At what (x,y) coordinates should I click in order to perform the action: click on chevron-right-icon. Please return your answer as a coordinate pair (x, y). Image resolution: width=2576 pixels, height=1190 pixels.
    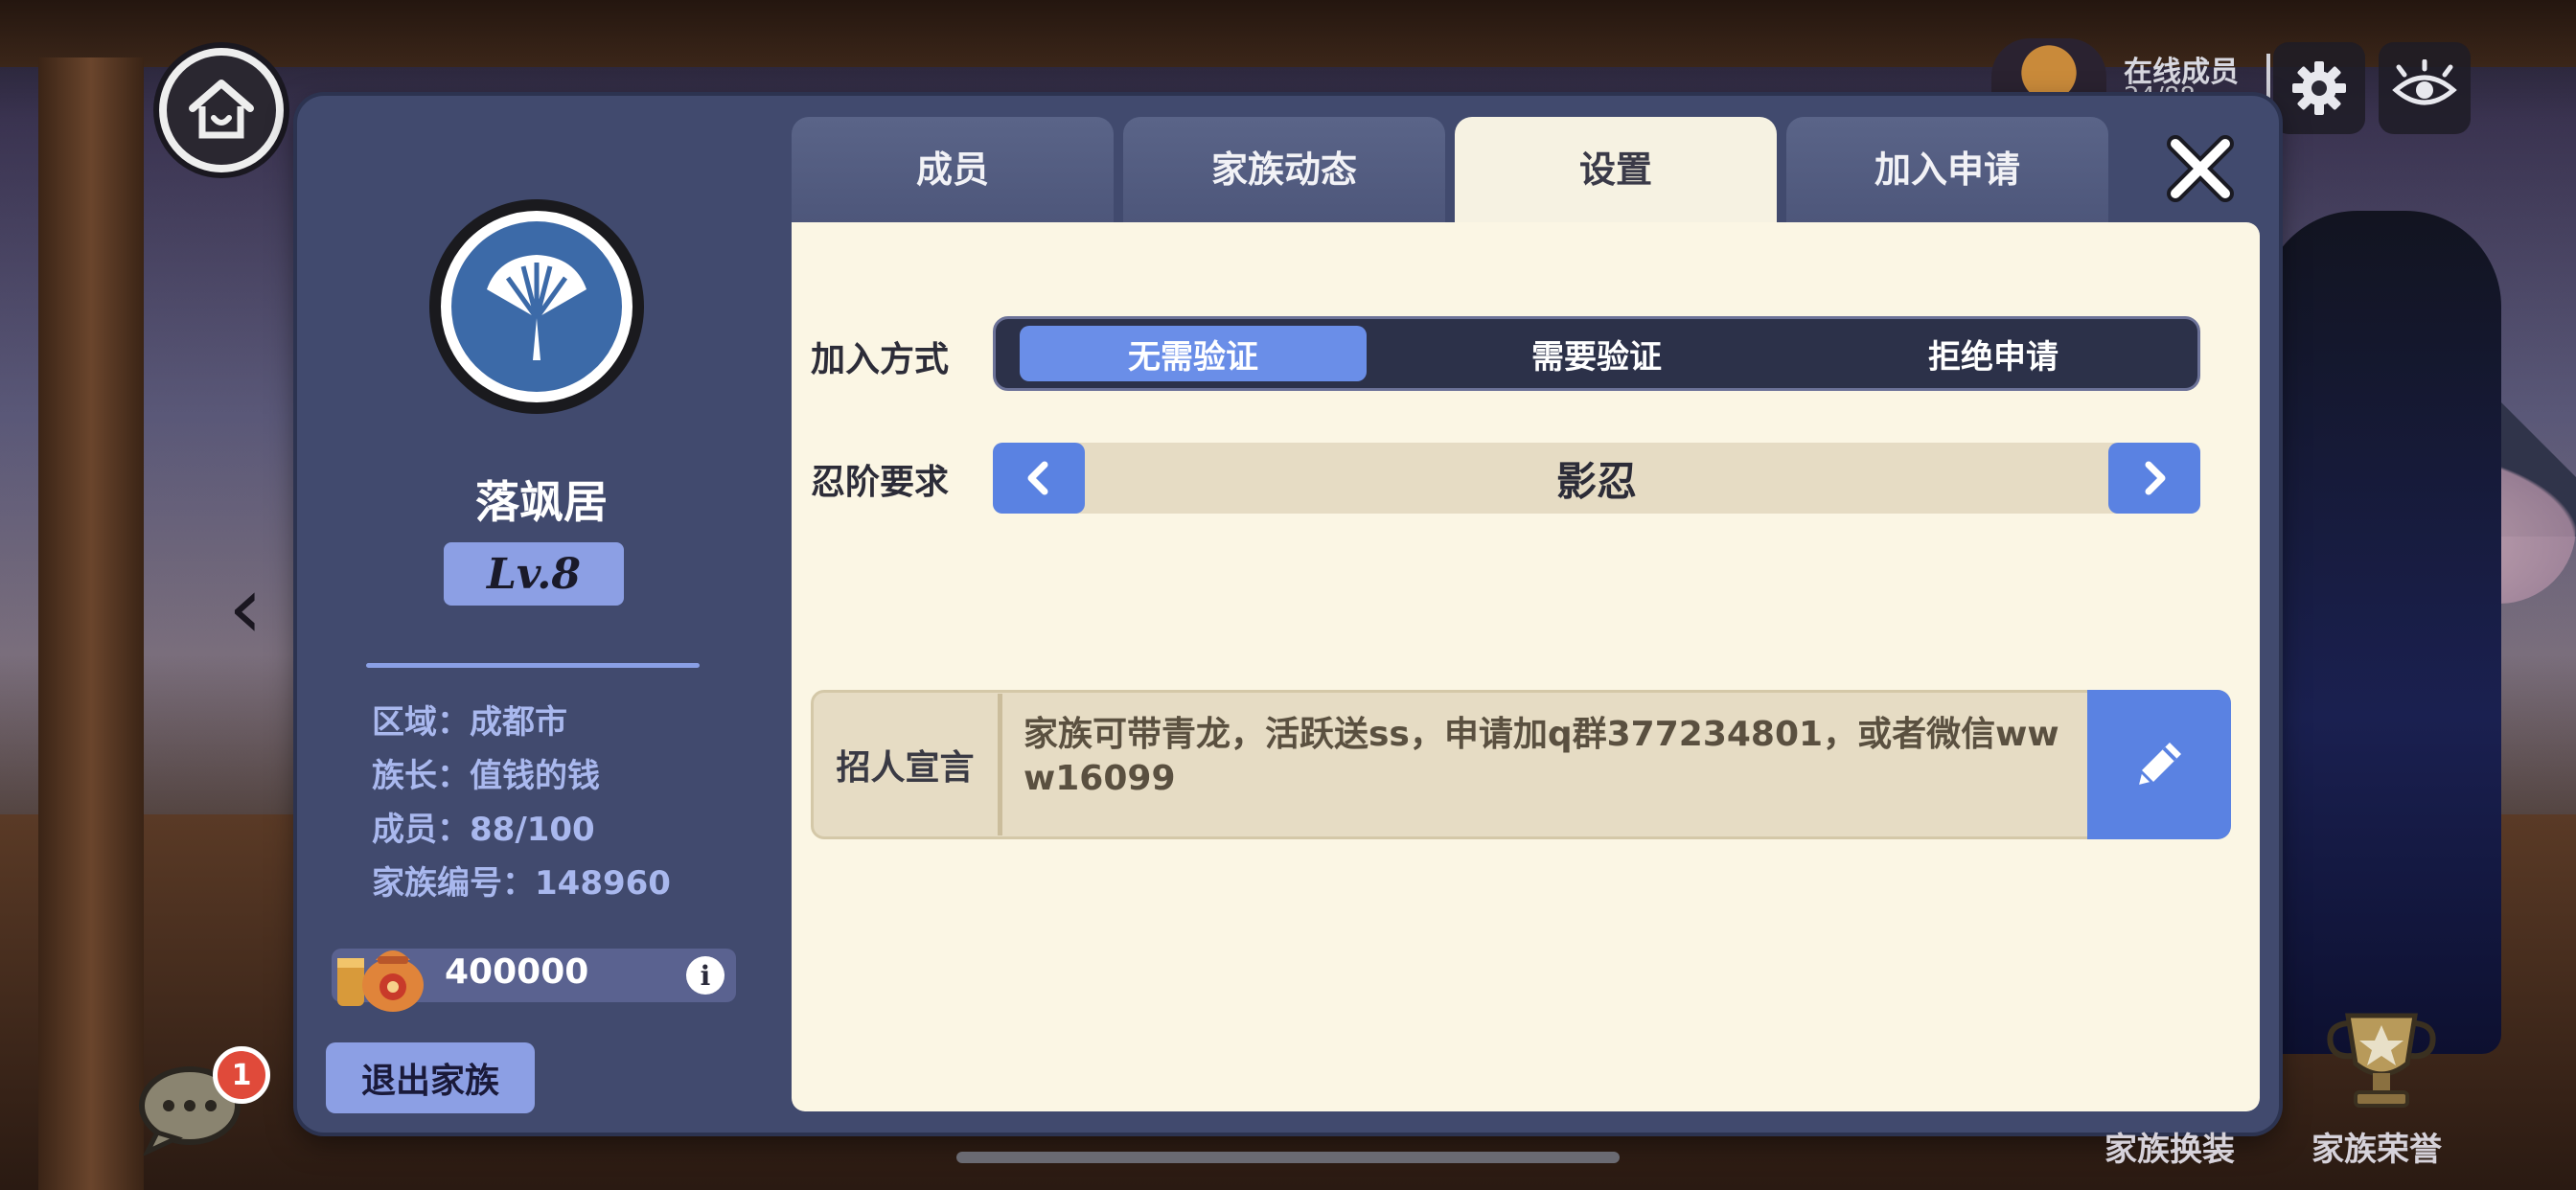
    Looking at the image, I should click on (2156, 478).